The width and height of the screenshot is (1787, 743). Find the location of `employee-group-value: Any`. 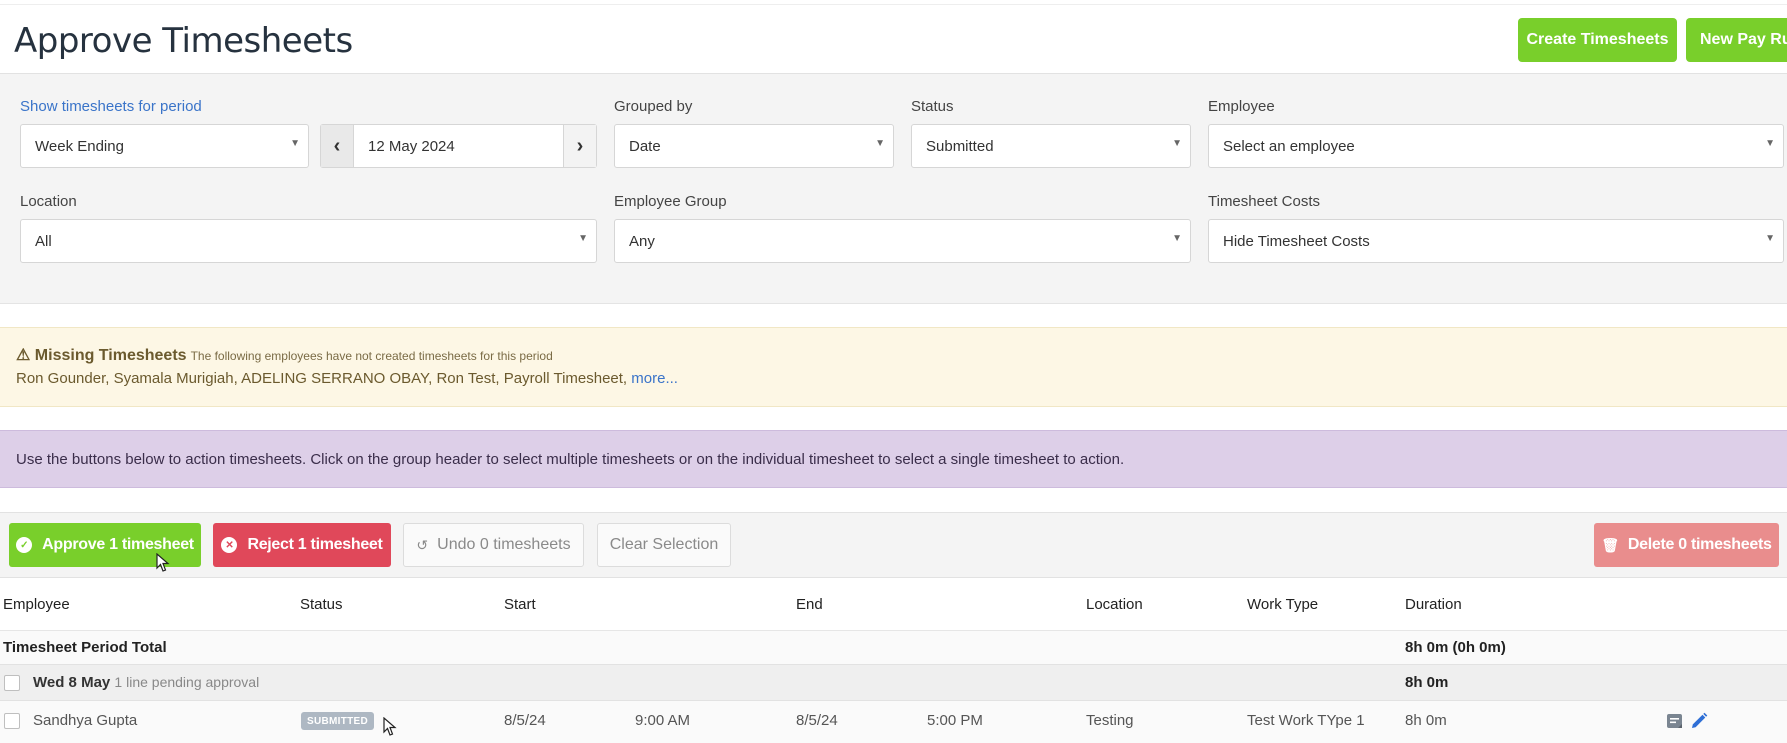

employee-group-value: Any is located at coordinates (642, 241).